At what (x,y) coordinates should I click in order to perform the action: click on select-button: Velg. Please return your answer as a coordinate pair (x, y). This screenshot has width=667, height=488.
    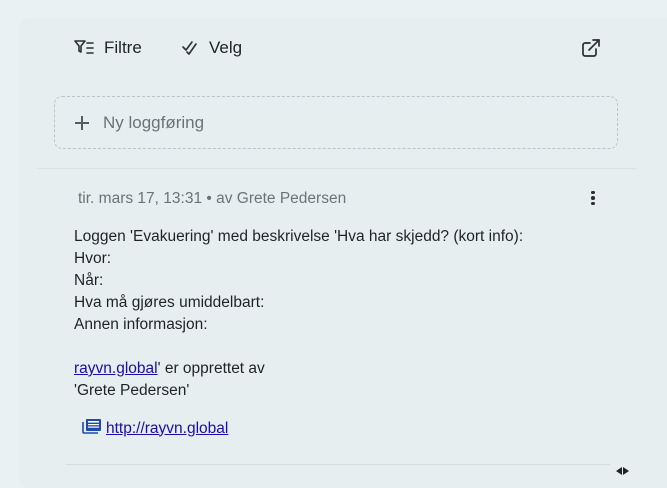
    Looking at the image, I should click on (211, 48).